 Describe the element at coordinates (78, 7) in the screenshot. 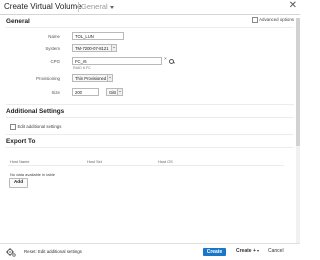

I see `header-divider` at that location.